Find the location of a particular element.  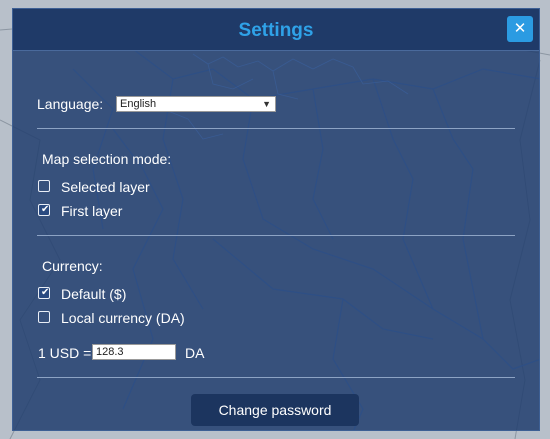

default-currency-checkbox: ✔ is located at coordinates (44, 293).